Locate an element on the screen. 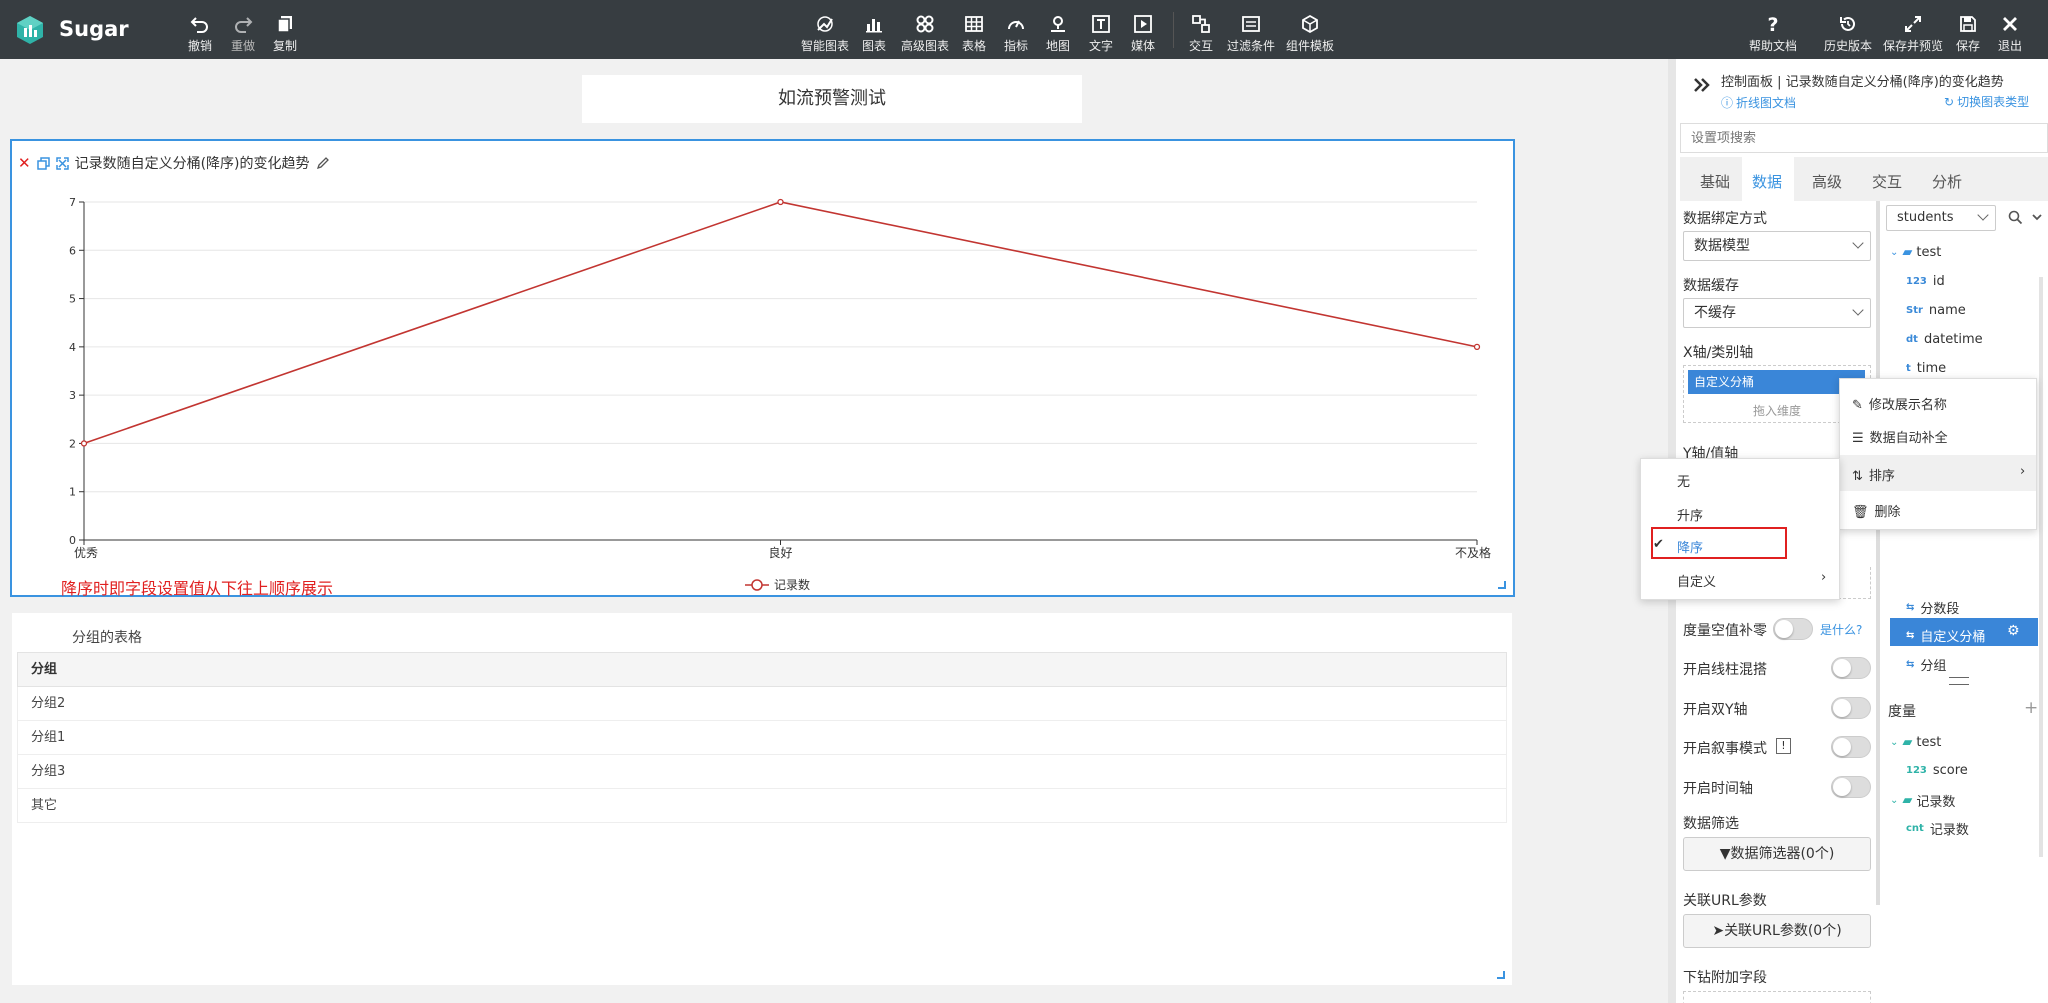 The width and height of the screenshot is (2048, 1003). gear-icon: ⚙ is located at coordinates (2013, 631).